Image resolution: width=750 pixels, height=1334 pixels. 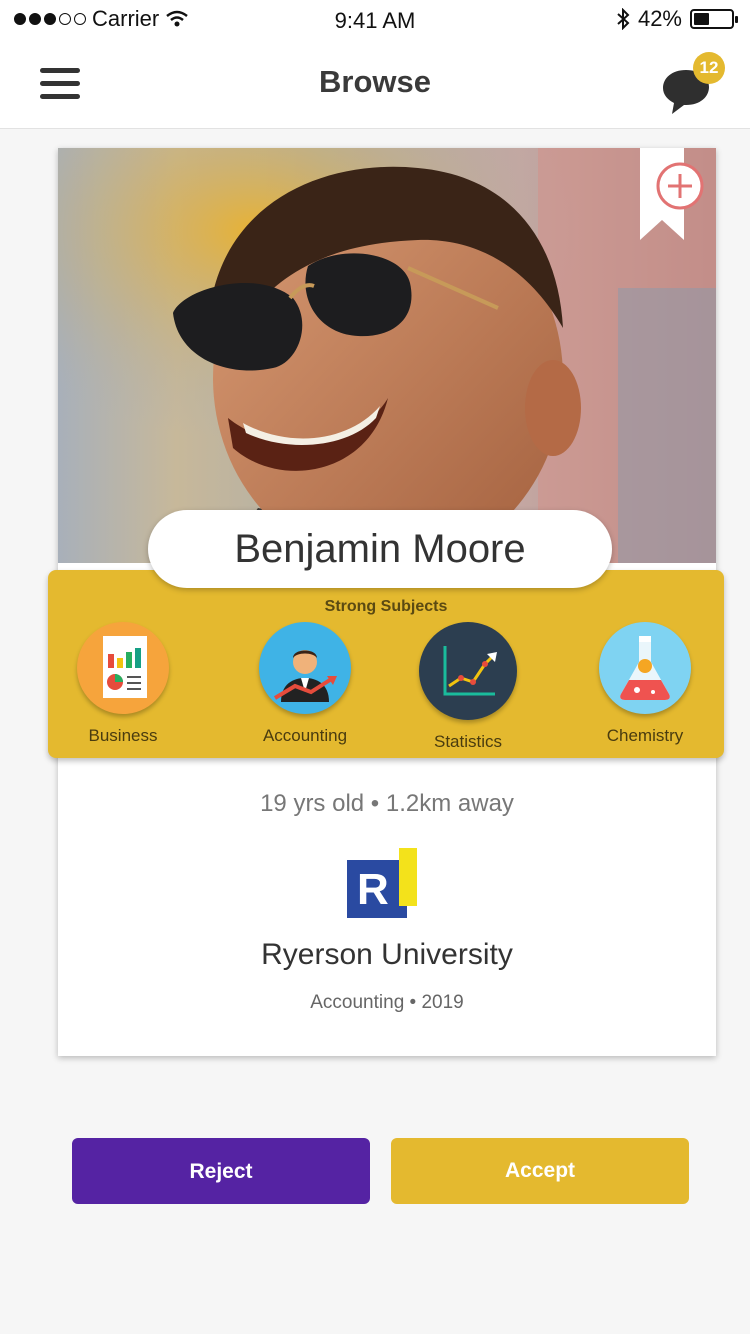 I want to click on university-name: Ryerson University, so click(x=387, y=954).